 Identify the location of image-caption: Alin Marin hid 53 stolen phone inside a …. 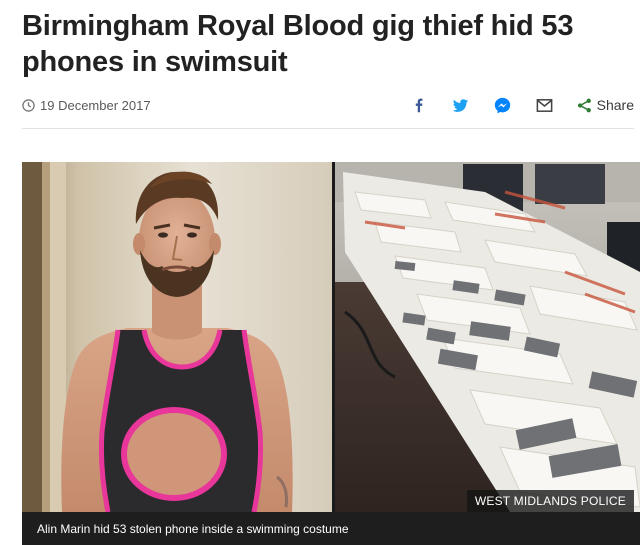
(331, 528).